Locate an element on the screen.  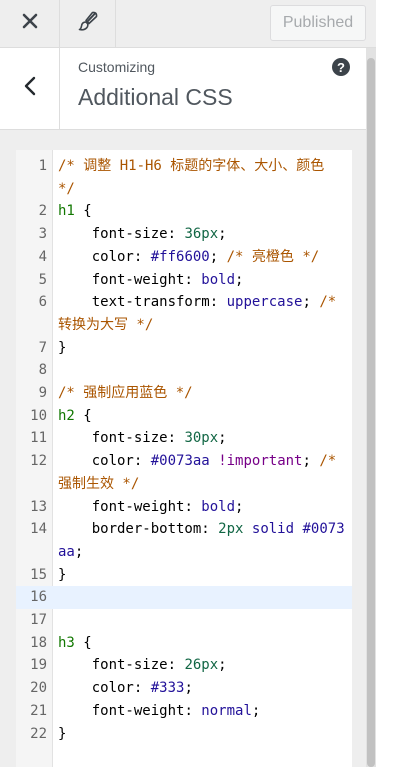
close-button is located at coordinates (30, 23).